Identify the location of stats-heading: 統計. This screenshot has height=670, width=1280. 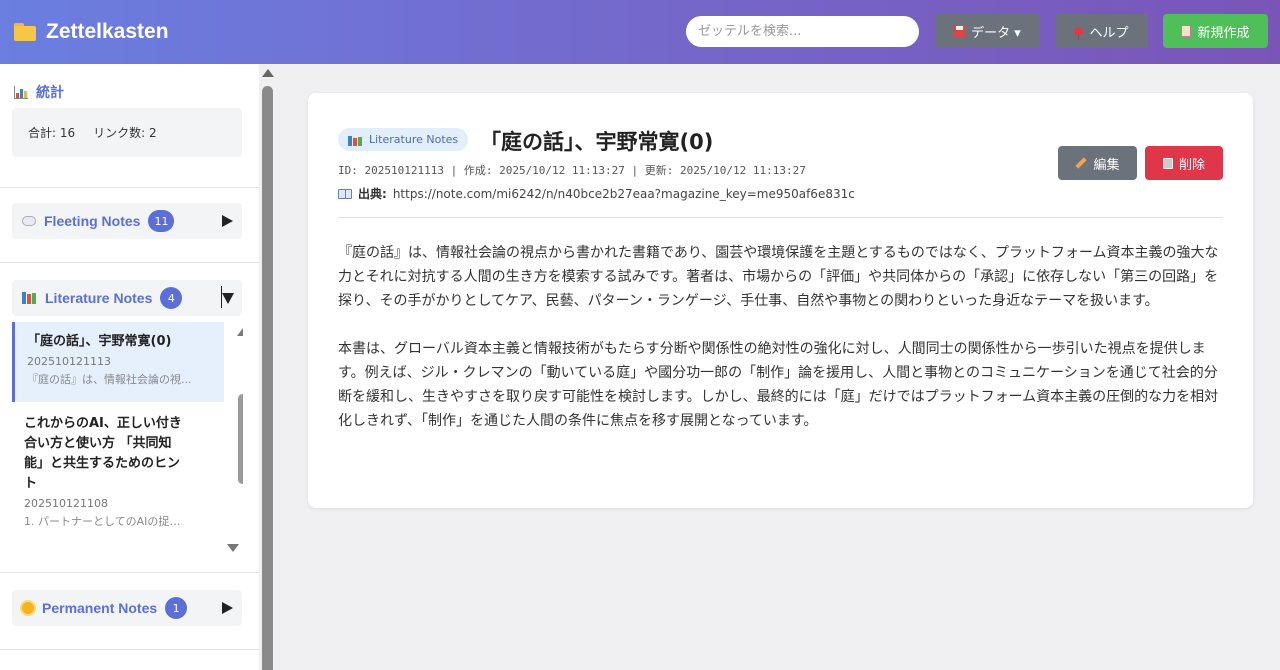
(39, 92).